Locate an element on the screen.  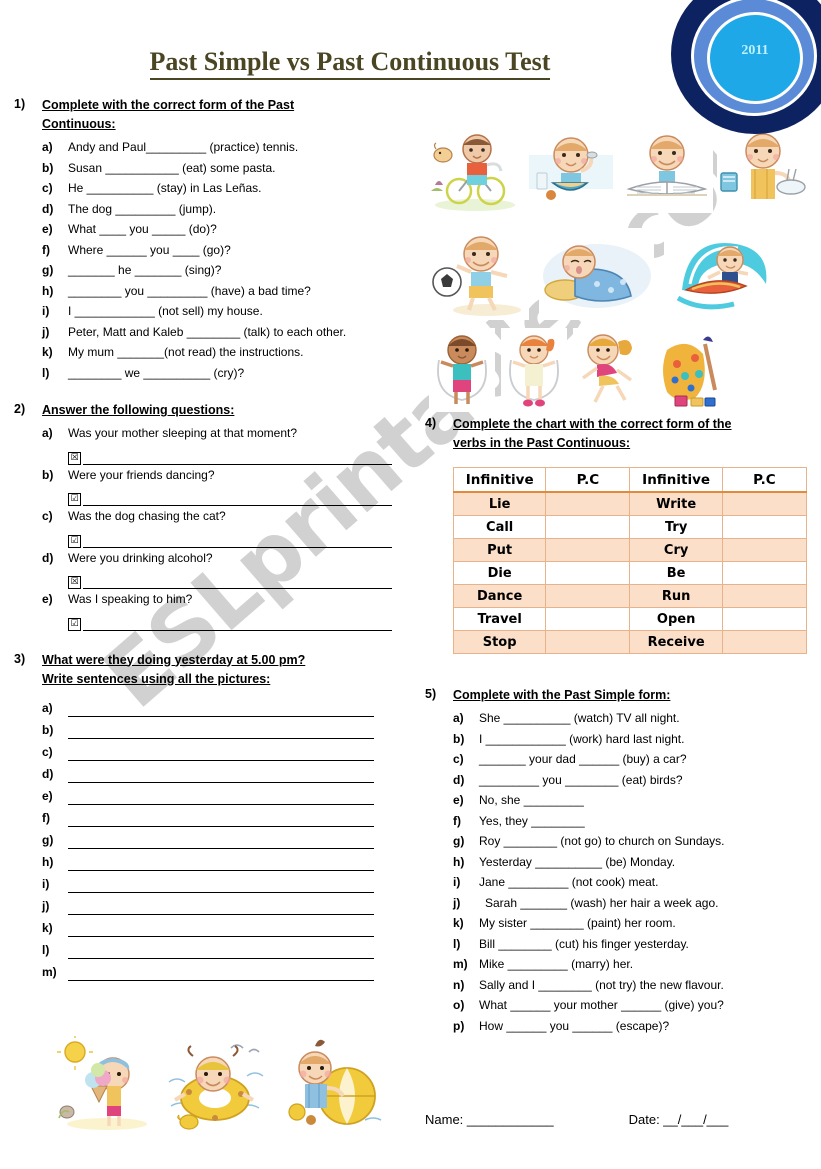
verb-cell: Open is located at coordinates (676, 619).